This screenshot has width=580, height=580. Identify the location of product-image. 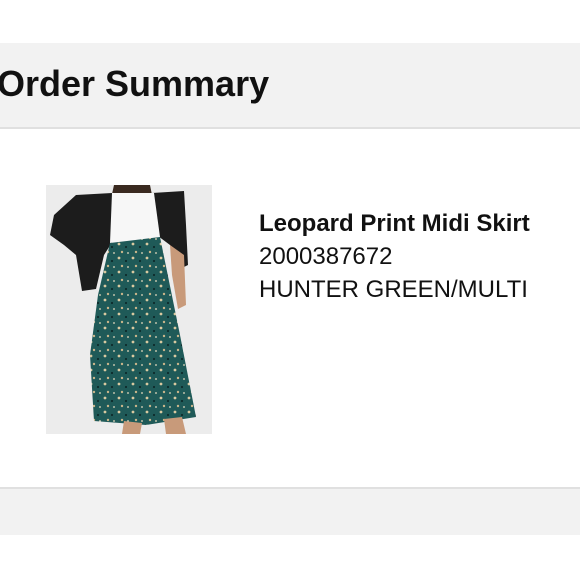
(129, 309).